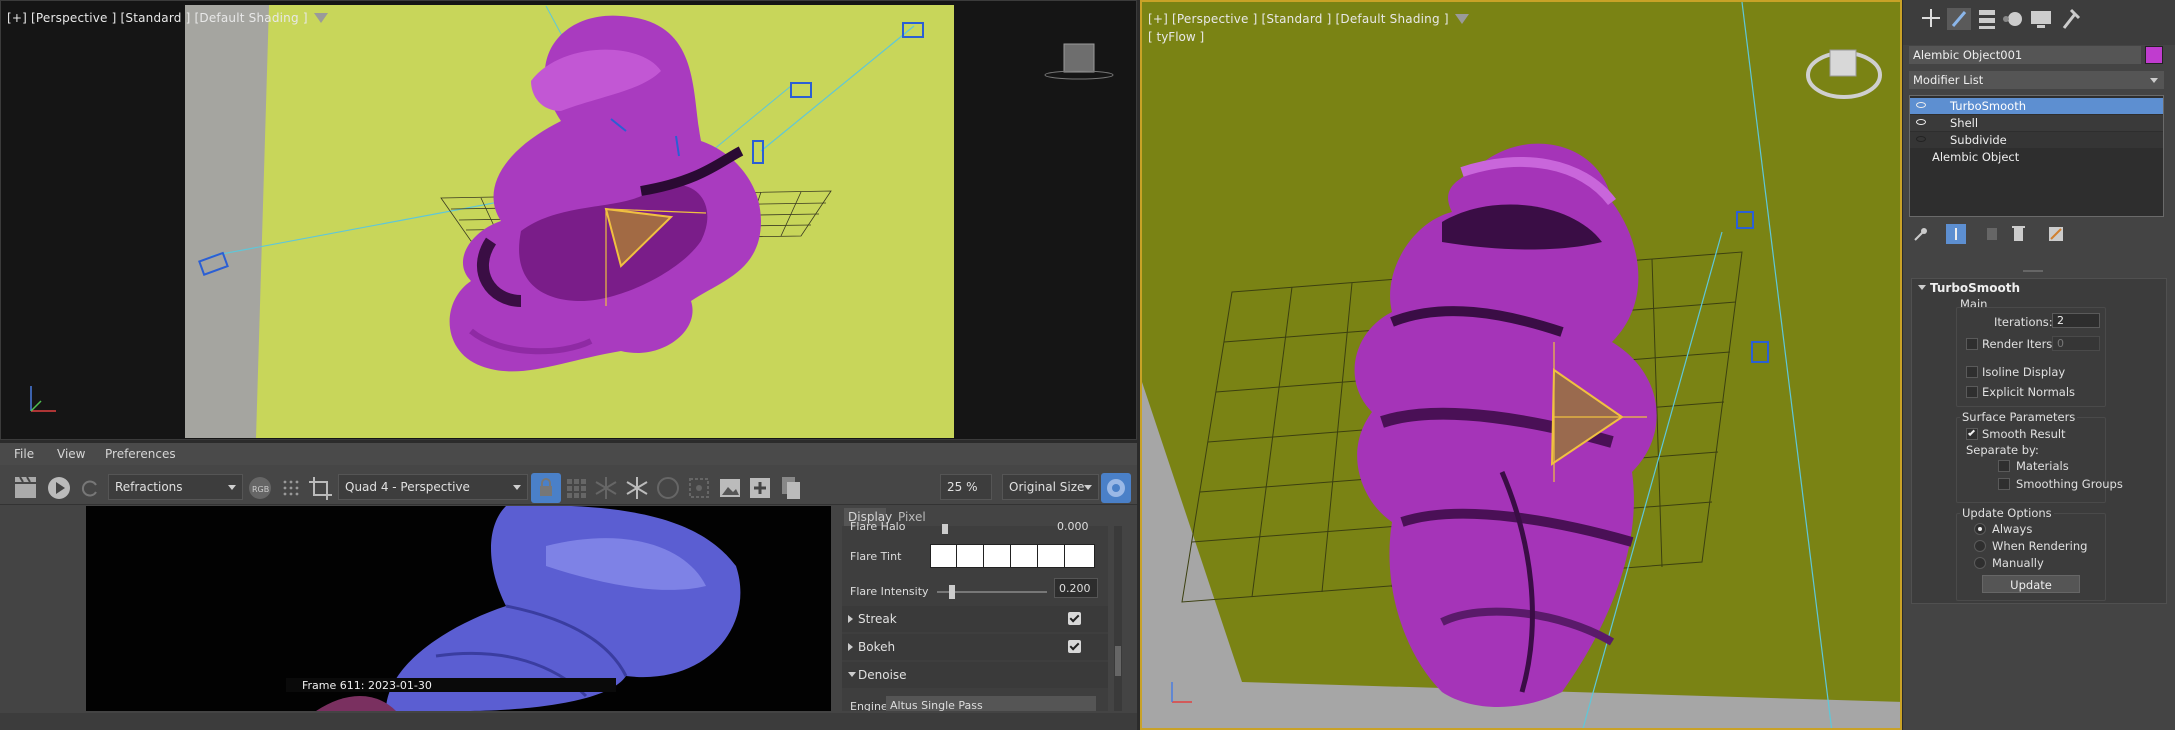  Describe the element at coordinates (1992, 234) in the screenshot. I see `make-unique-icon` at that location.